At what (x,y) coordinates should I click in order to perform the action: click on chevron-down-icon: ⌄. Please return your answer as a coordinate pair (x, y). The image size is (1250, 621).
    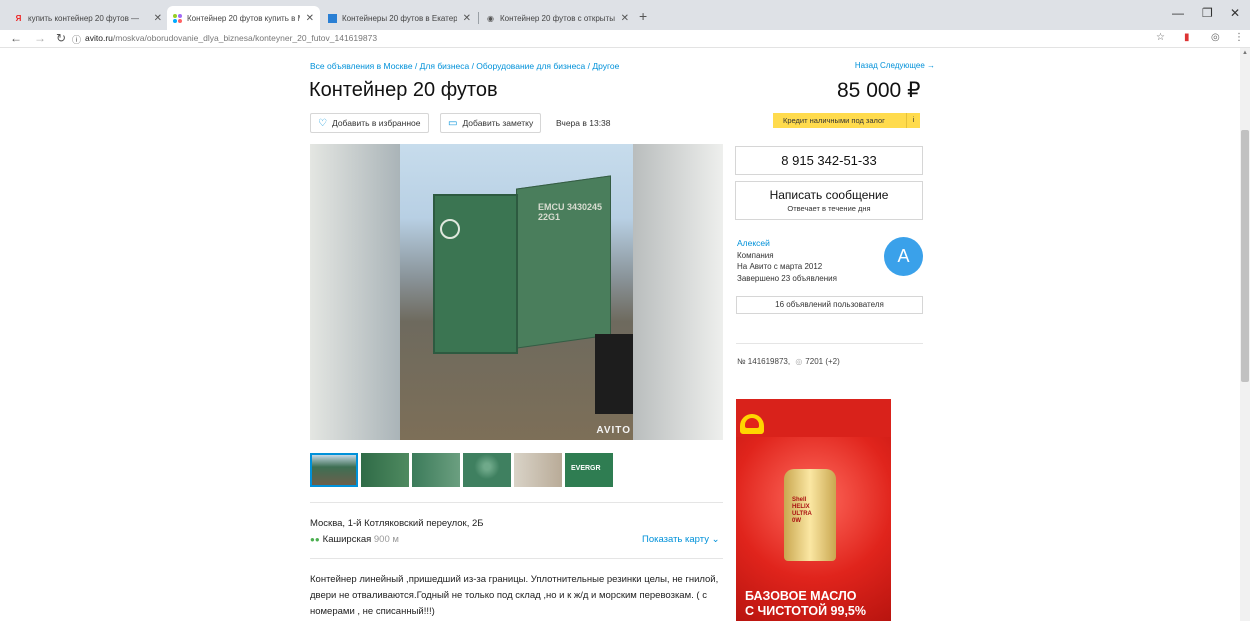
    Looking at the image, I should click on (715, 539).